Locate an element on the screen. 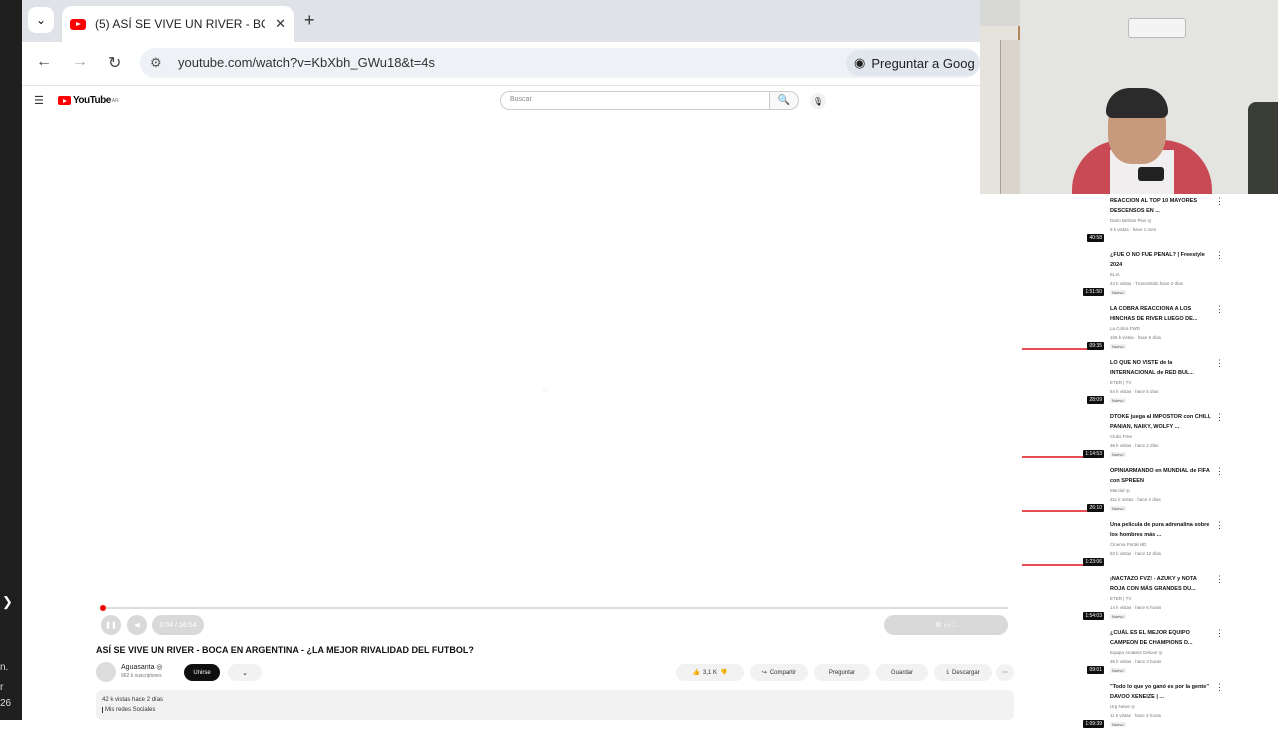  ask-google-button: ◉ Preguntar a Goog is located at coordinates (913, 63).